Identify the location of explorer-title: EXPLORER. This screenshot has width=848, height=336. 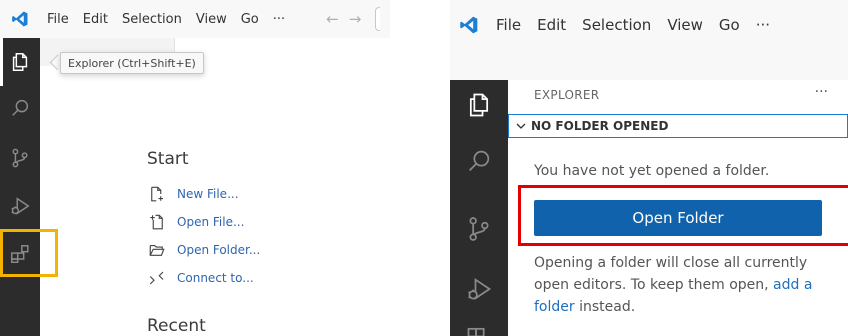
(567, 95).